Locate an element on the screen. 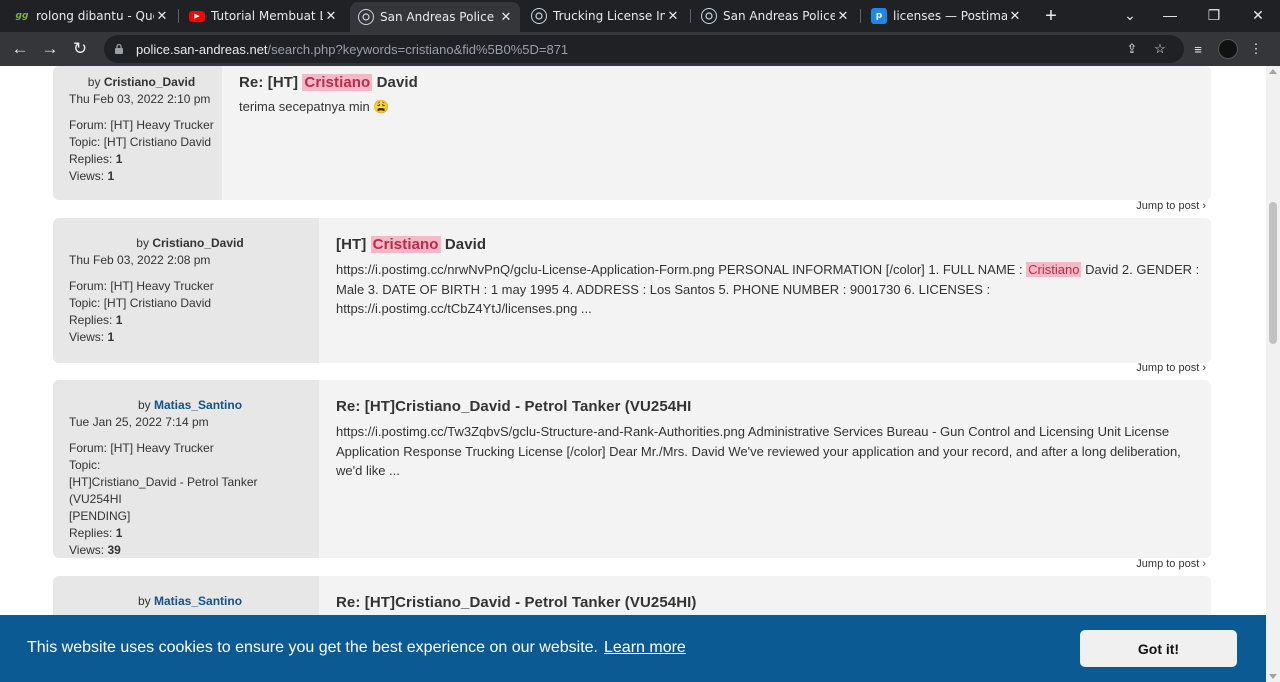 Image resolution: width=1280 pixels, height=682 pixels. weary-face-emoji-icon: 😩 is located at coordinates (381, 106).